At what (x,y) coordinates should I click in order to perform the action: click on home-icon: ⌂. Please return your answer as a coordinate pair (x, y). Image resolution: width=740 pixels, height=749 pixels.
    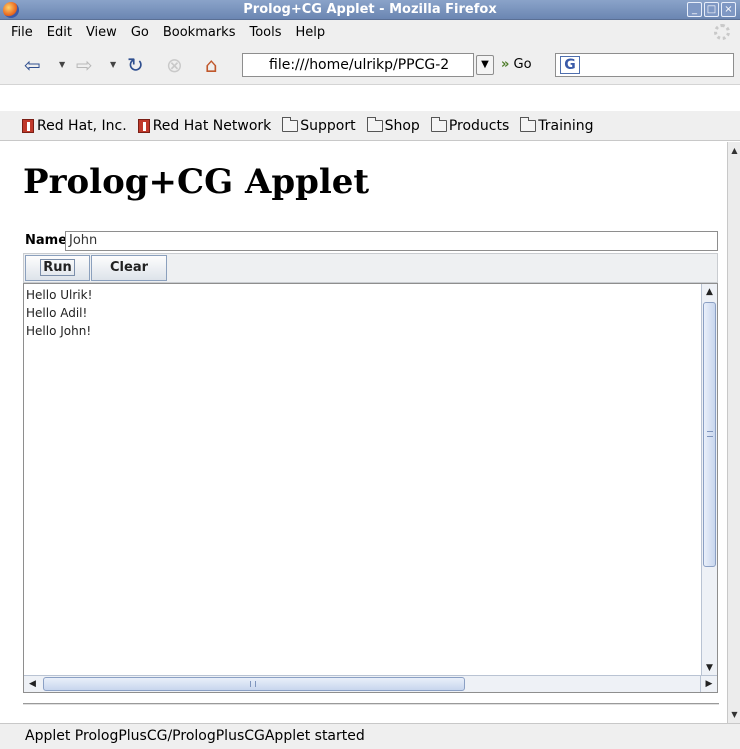
    Looking at the image, I should click on (211, 65).